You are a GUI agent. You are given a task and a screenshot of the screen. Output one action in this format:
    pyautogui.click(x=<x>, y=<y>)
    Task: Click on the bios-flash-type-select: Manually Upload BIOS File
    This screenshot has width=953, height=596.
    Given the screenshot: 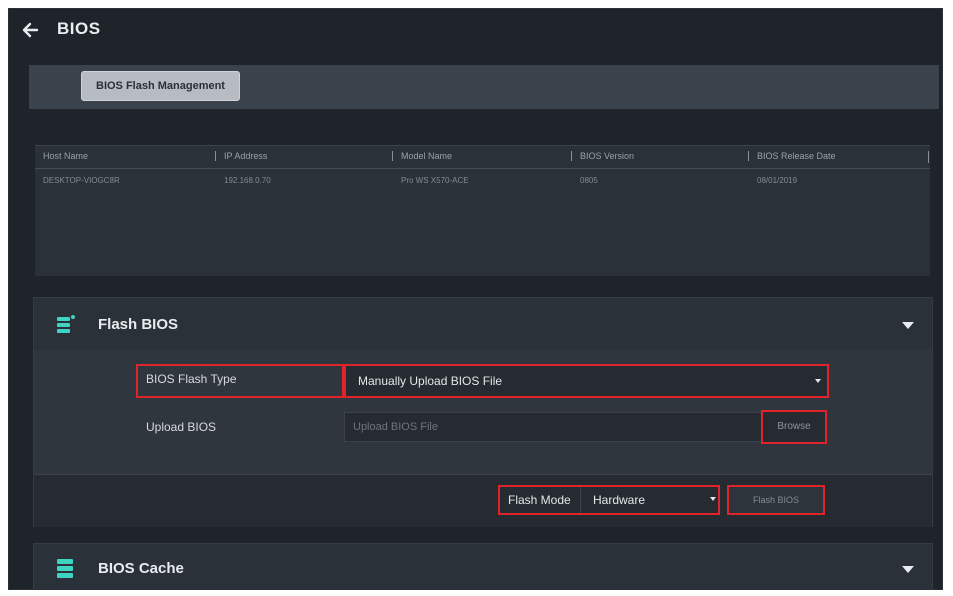 What is the action you would take?
    pyautogui.click(x=586, y=381)
    